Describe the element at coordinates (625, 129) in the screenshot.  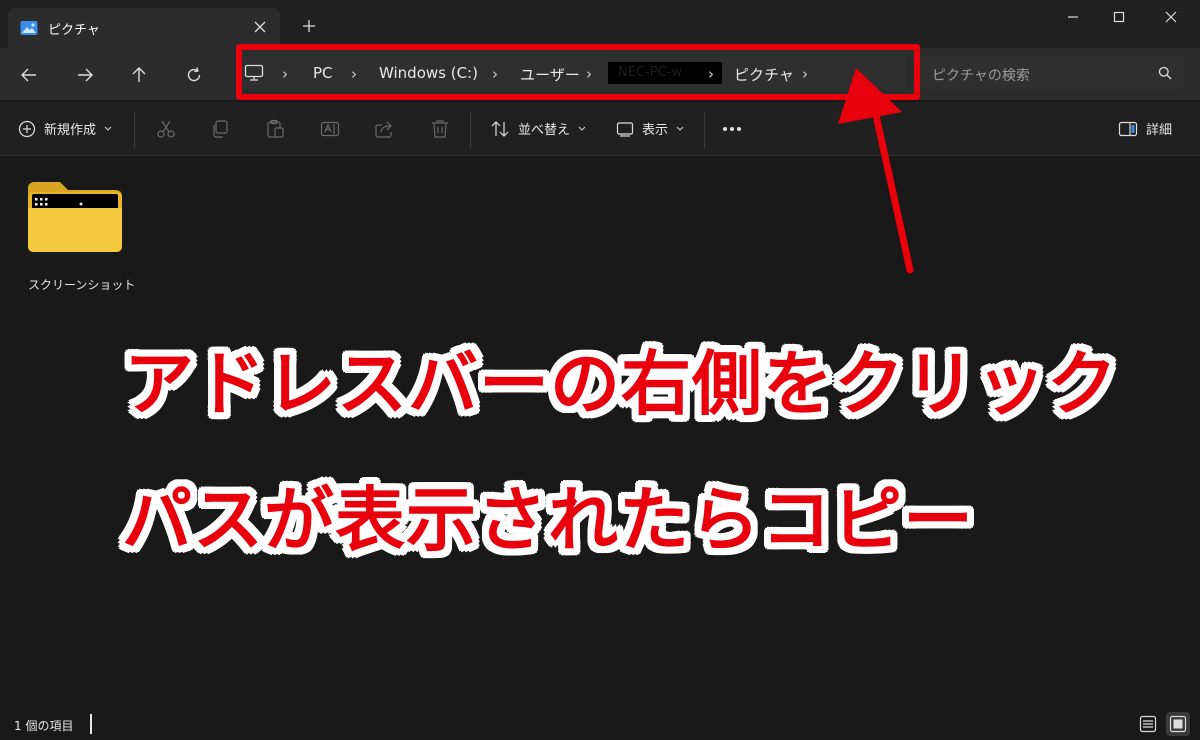
I see `view-icon` at that location.